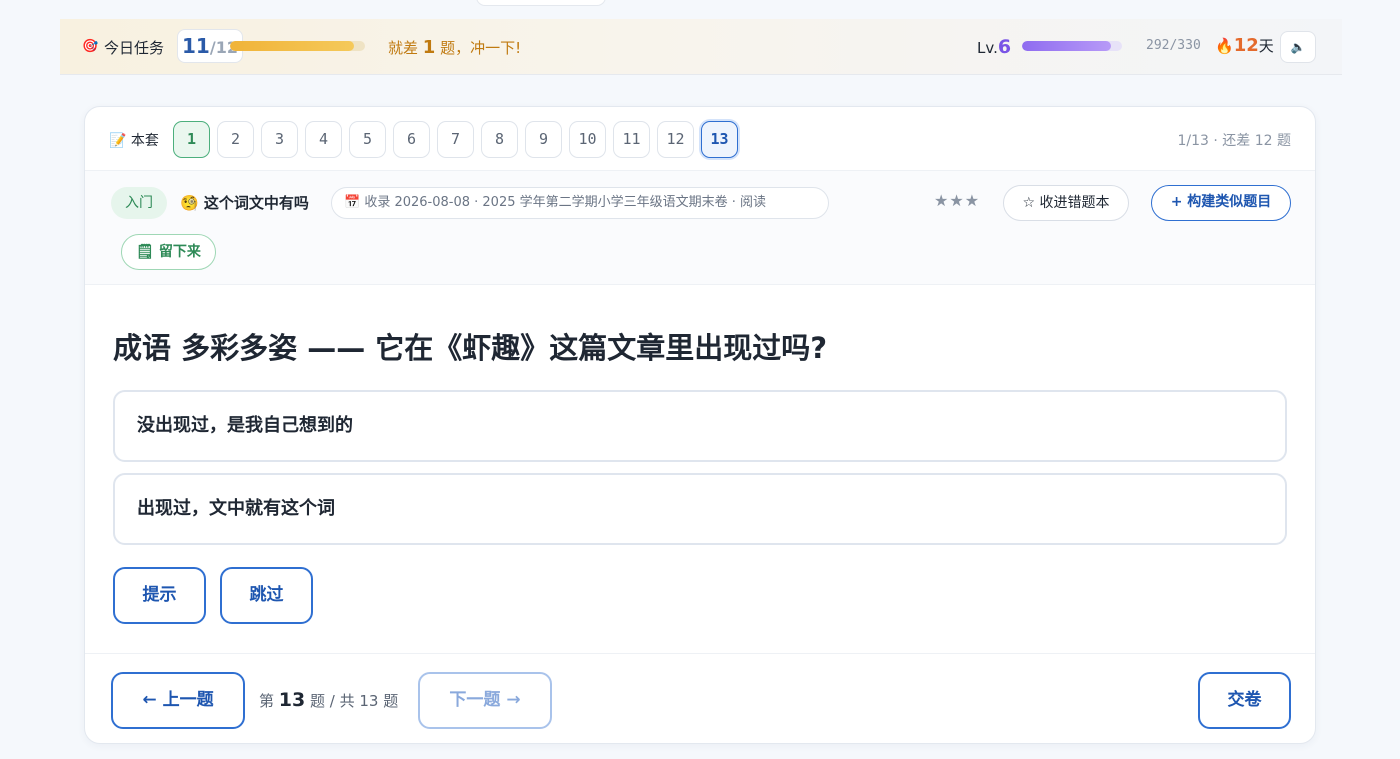 Image resolution: width=1400 pixels, height=759 pixels. I want to click on daily-task-progress, so click(297, 46).